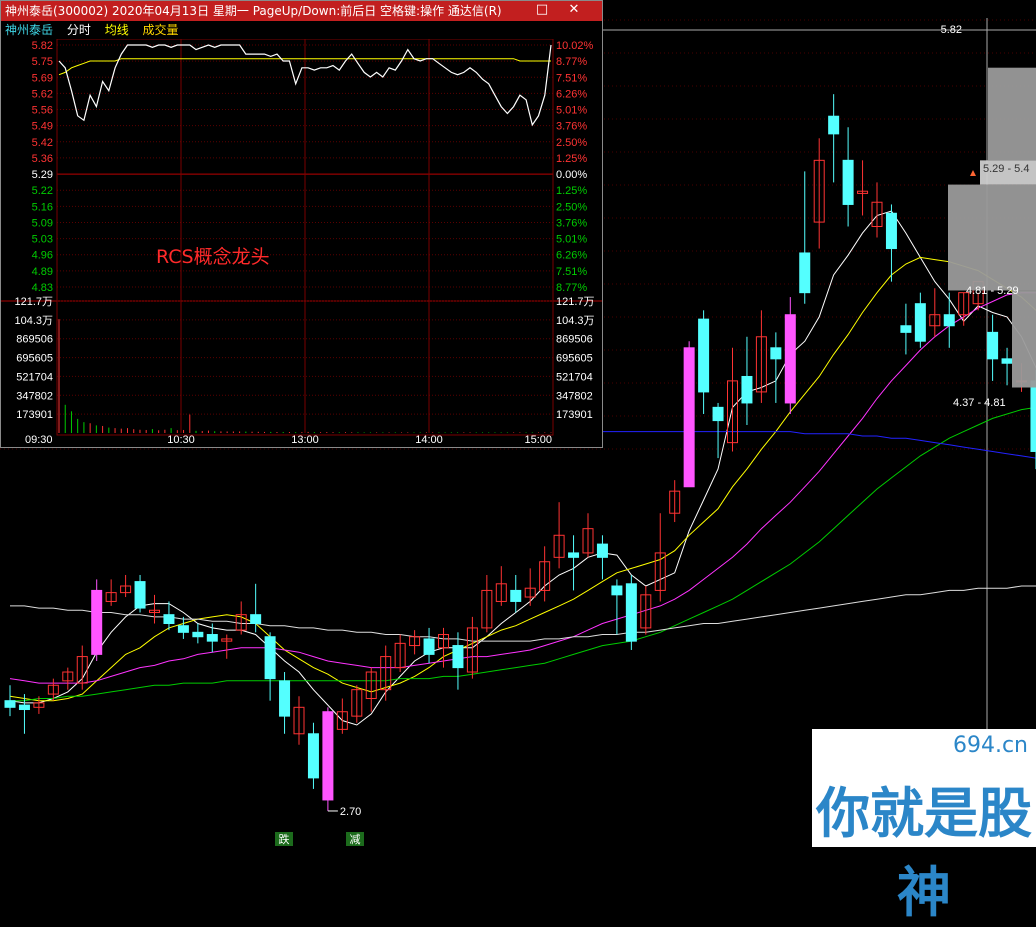 This screenshot has width=1036, height=927. Describe the element at coordinates (542, 10) in the screenshot. I see `restore-icon: □` at that location.